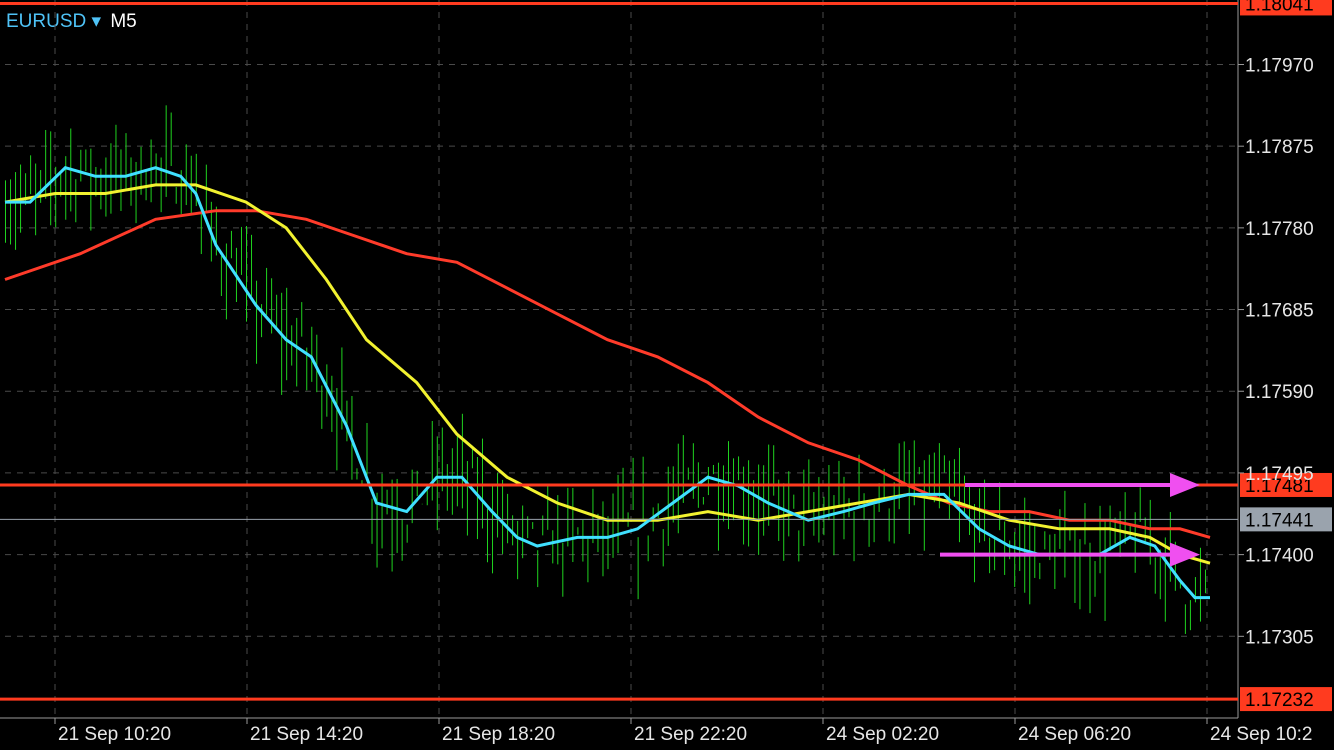 Image resolution: width=1334 pixels, height=750 pixels. Describe the element at coordinates (1279, 311) in the screenshot. I see `y-tick-label-3: 1.17685` at that location.